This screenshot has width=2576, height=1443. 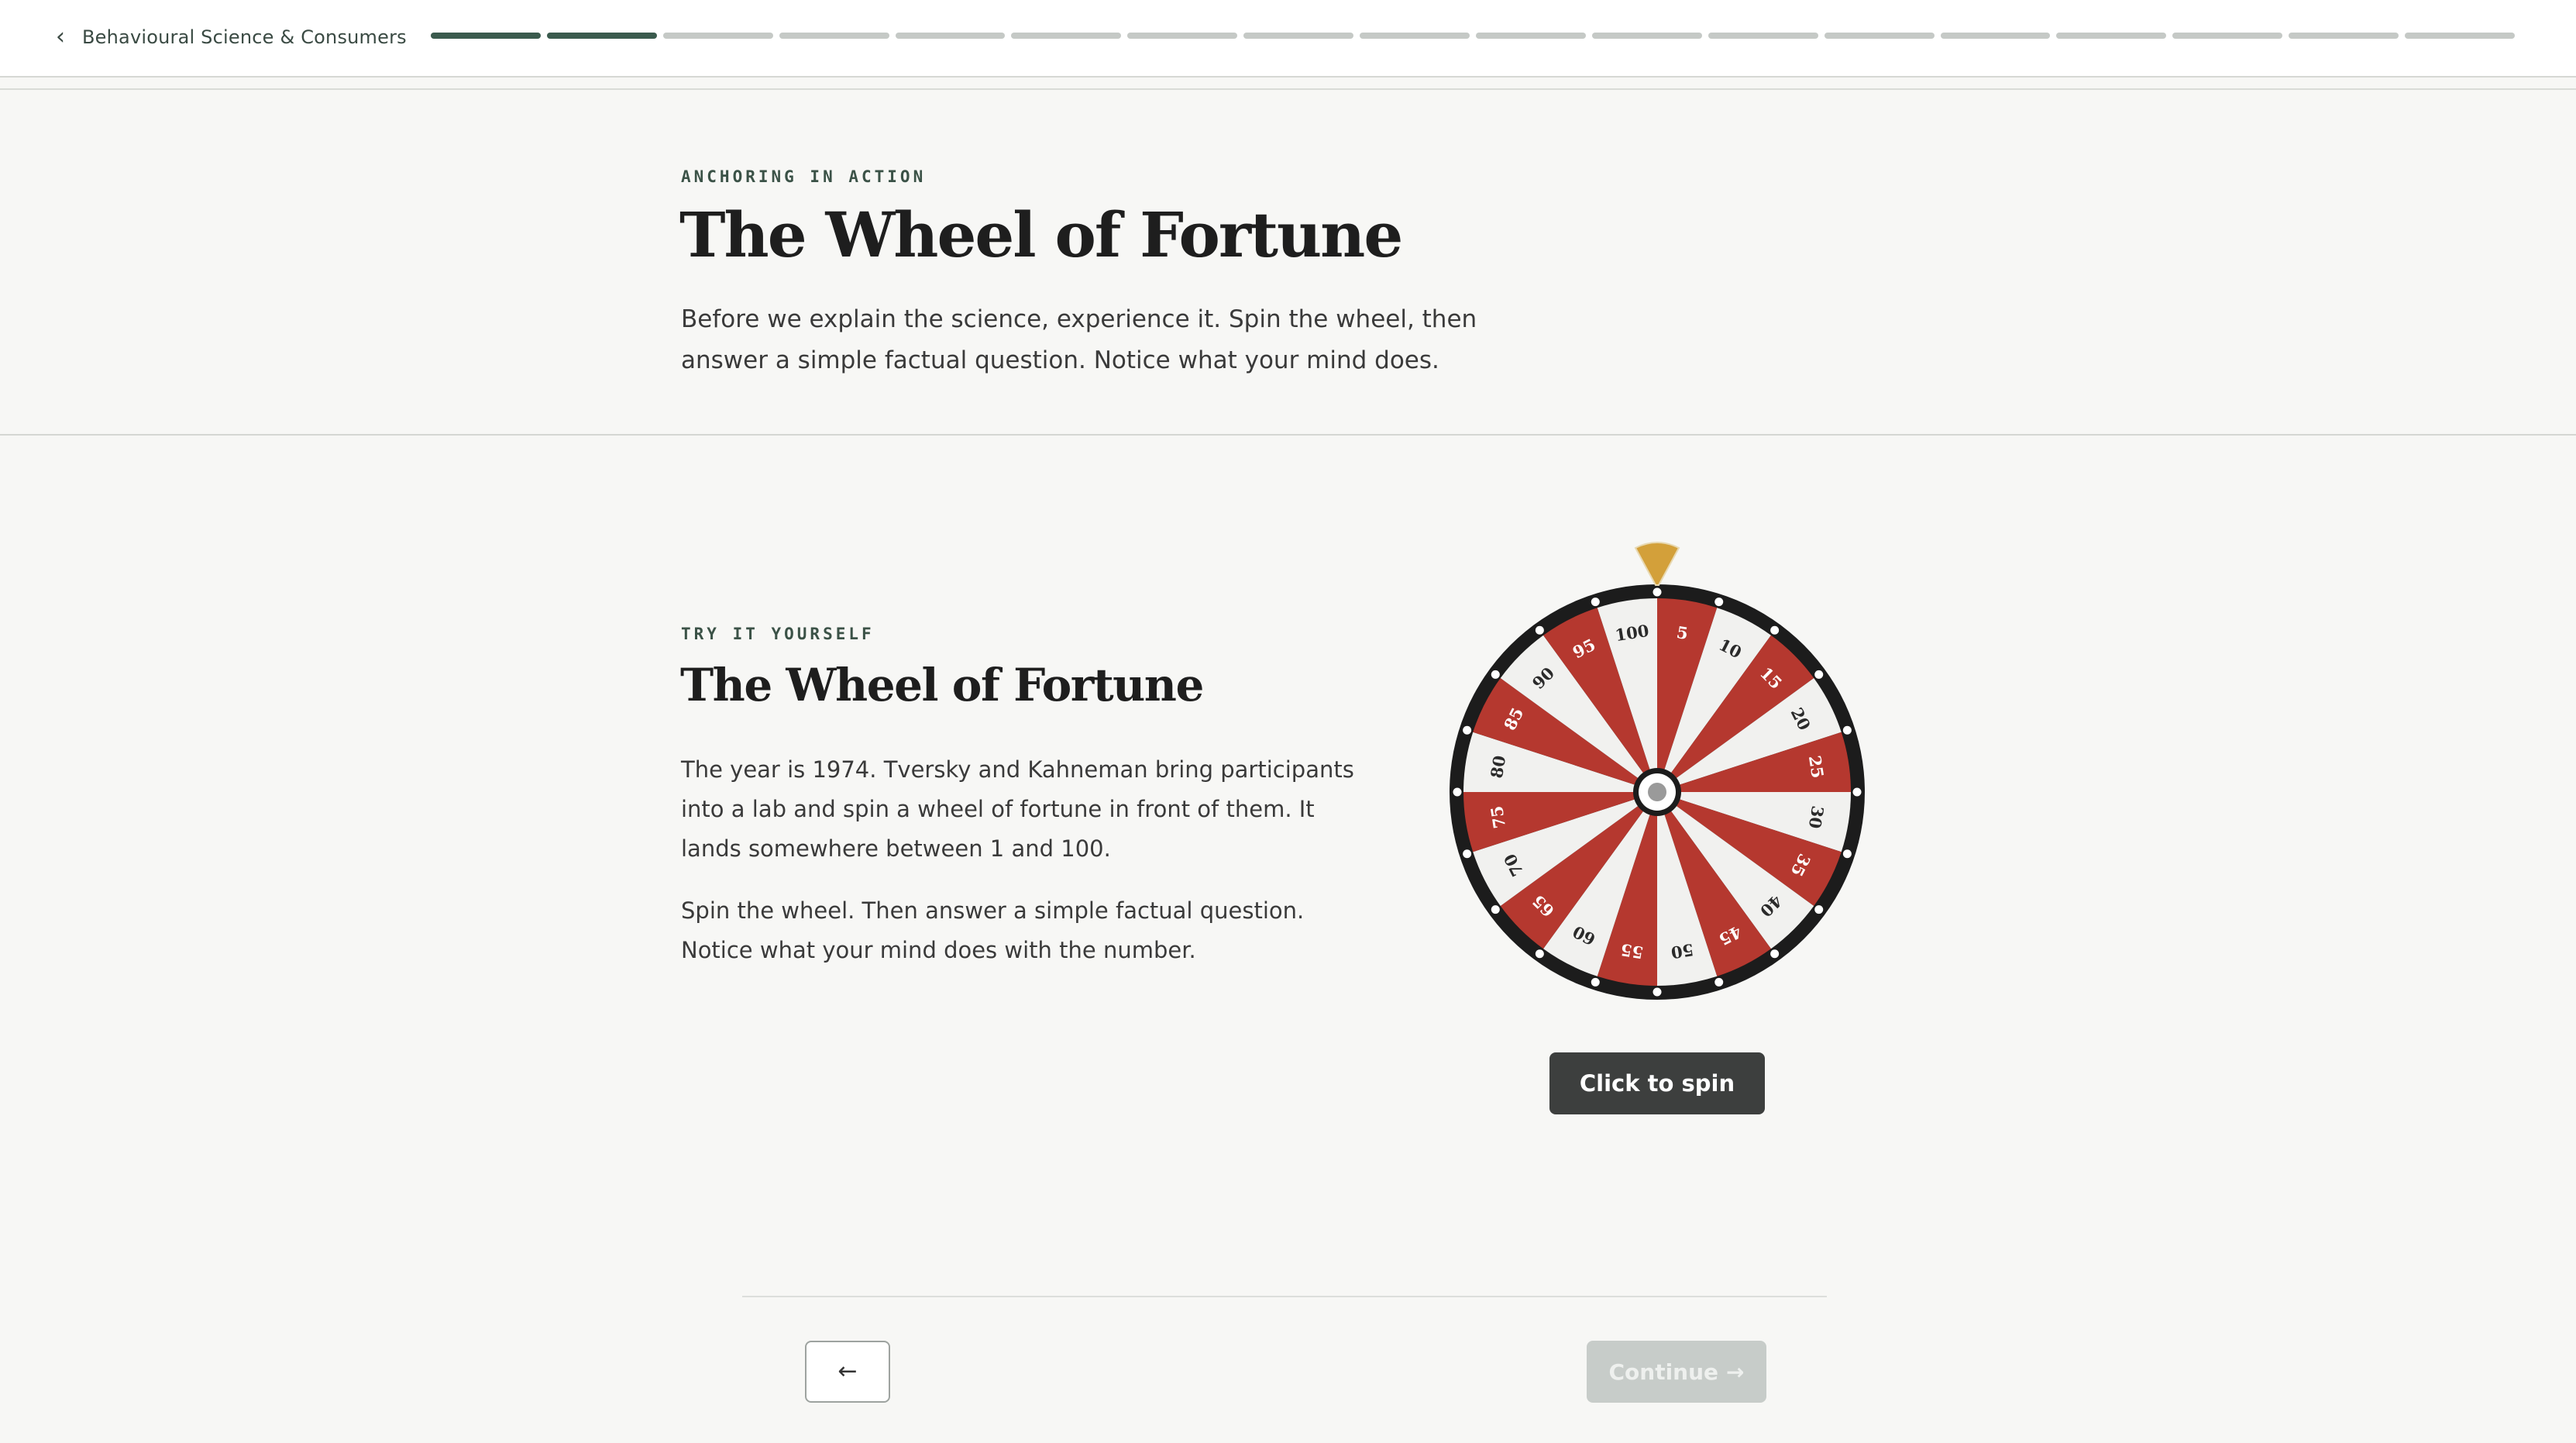 I want to click on page-title: The Wheel of Fortune, so click(x=1041, y=235).